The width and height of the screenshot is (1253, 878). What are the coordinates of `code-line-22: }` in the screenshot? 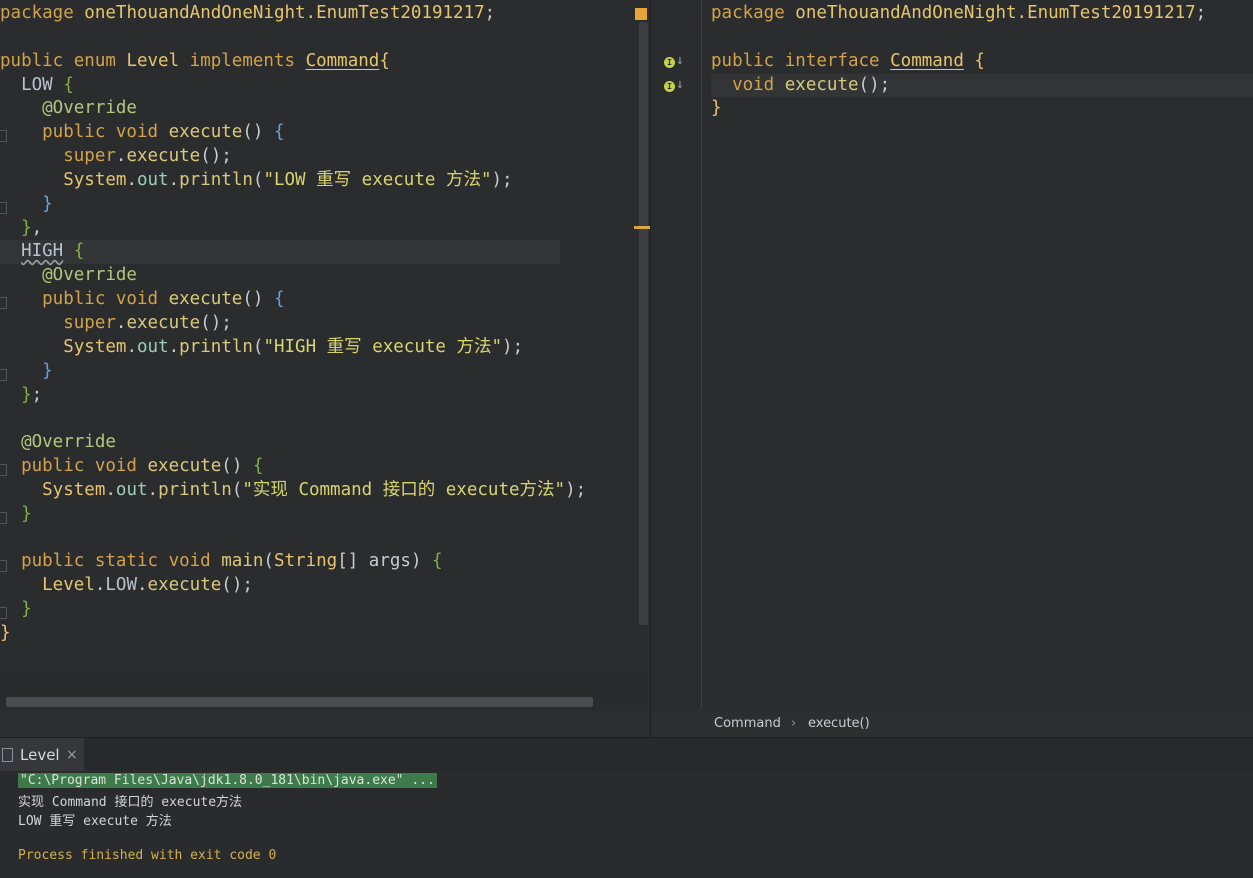 It's located at (293, 515).